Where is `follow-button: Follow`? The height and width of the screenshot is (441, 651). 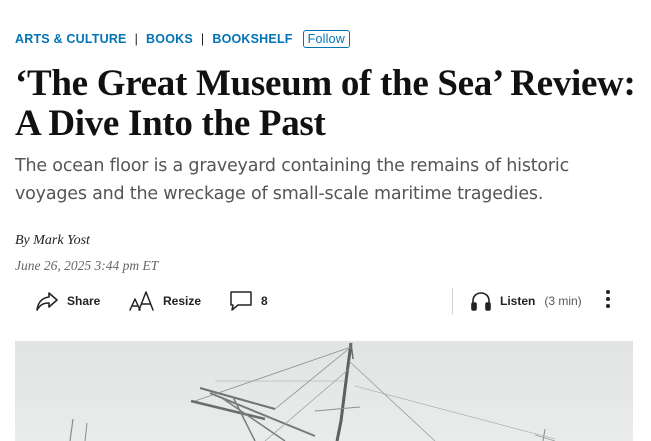
follow-button: Follow is located at coordinates (326, 39).